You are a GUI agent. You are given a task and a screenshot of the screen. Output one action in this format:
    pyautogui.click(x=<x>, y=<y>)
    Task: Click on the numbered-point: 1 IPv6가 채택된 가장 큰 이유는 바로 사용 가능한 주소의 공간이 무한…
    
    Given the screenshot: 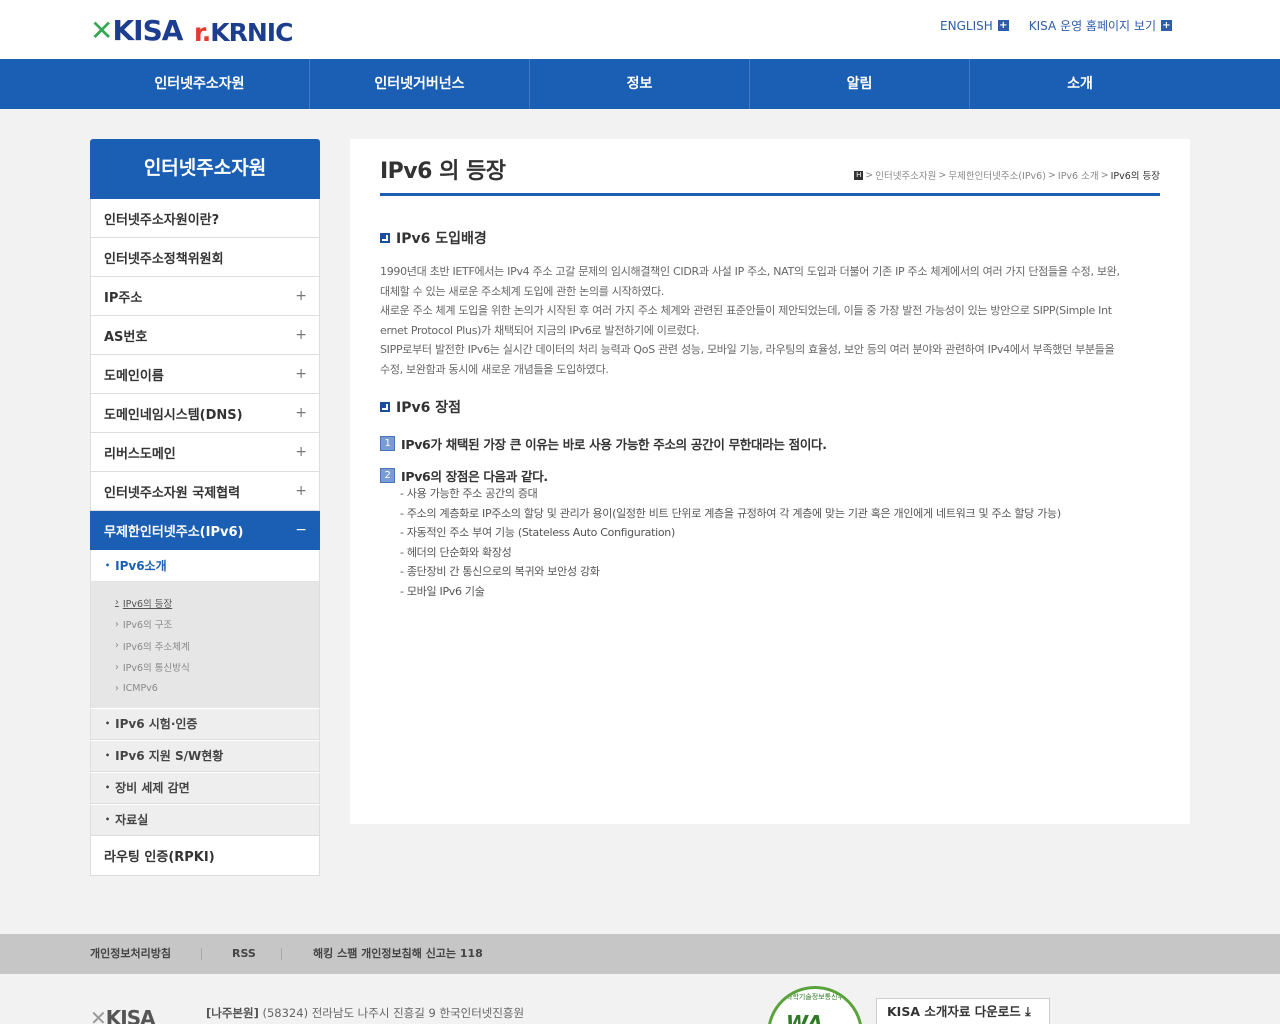 What is the action you would take?
    pyautogui.click(x=603, y=443)
    